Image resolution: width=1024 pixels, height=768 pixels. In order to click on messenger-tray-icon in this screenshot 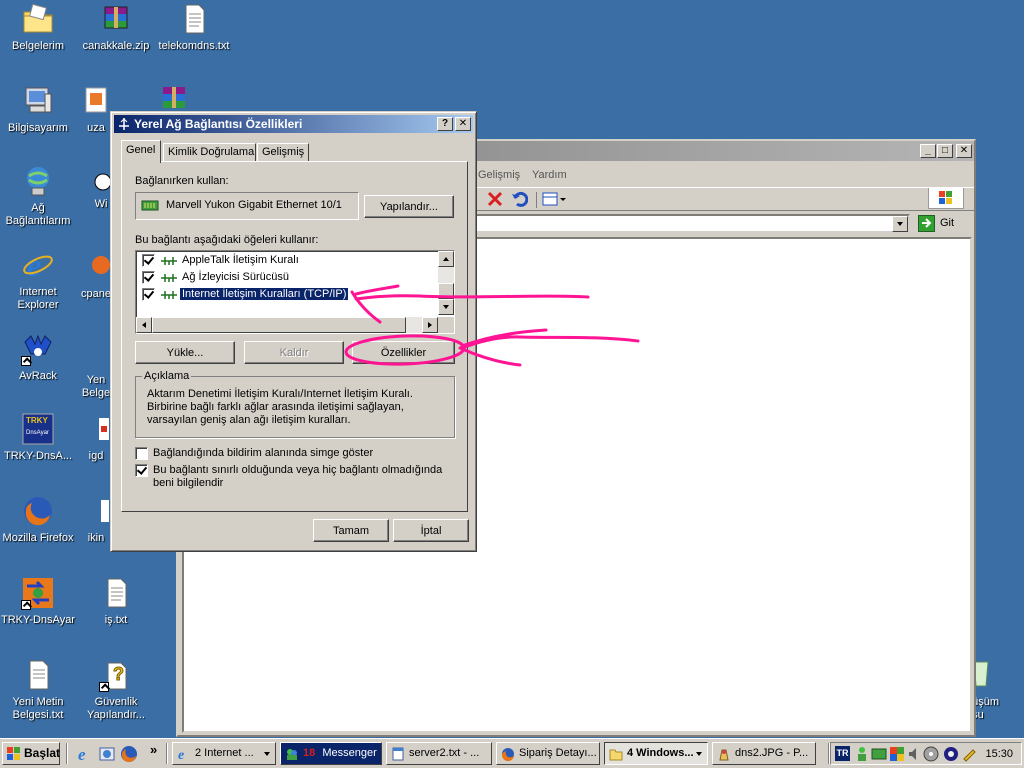, I will do `click(862, 754)`.